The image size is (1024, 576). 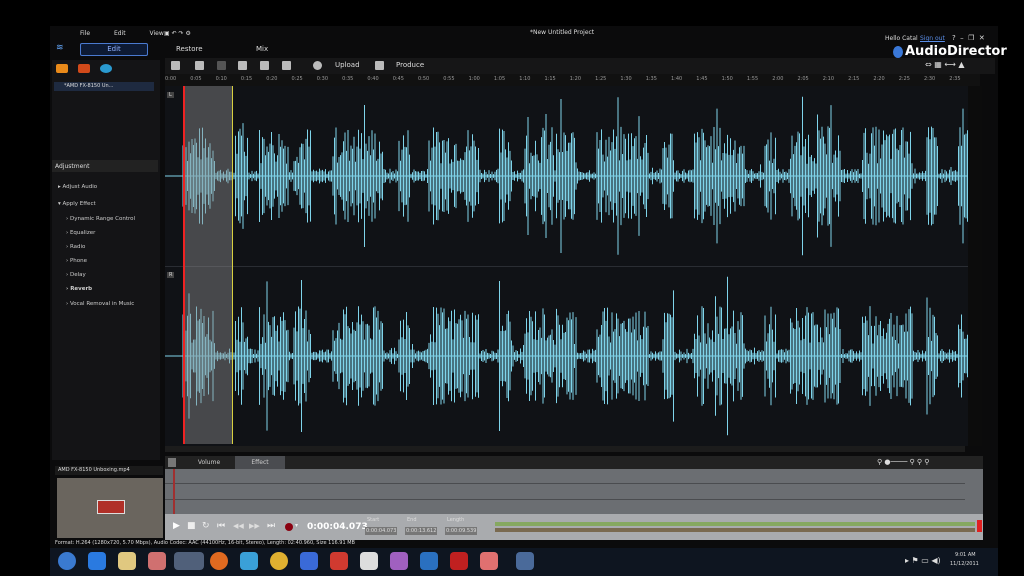 What do you see at coordinates (114, 49) in the screenshot?
I see `mode-edit-button: Edit` at bounding box center [114, 49].